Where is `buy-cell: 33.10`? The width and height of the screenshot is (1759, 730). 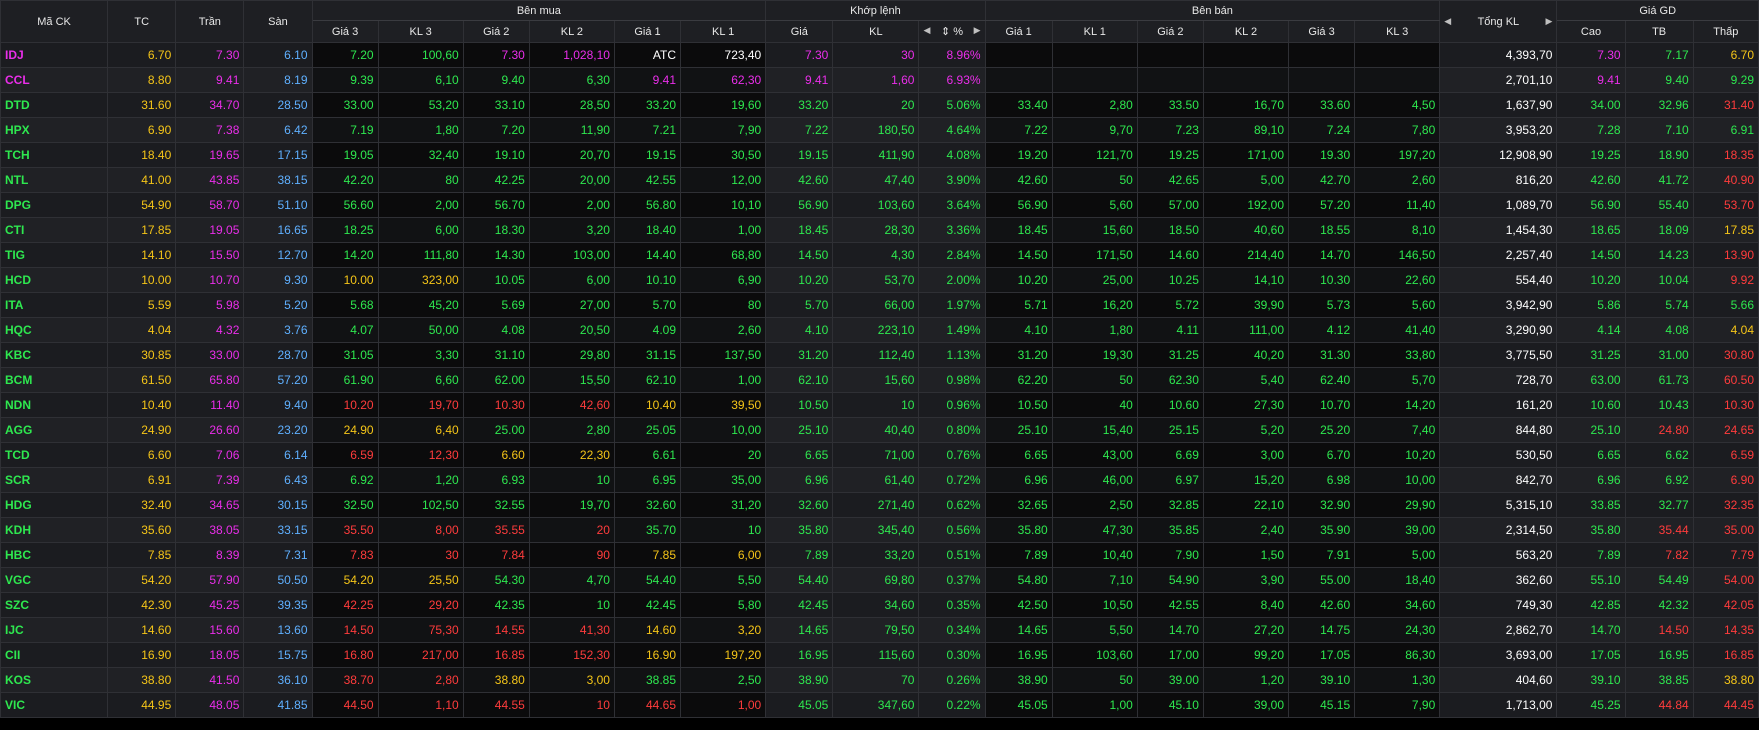
buy-cell: 33.10 is located at coordinates (496, 105).